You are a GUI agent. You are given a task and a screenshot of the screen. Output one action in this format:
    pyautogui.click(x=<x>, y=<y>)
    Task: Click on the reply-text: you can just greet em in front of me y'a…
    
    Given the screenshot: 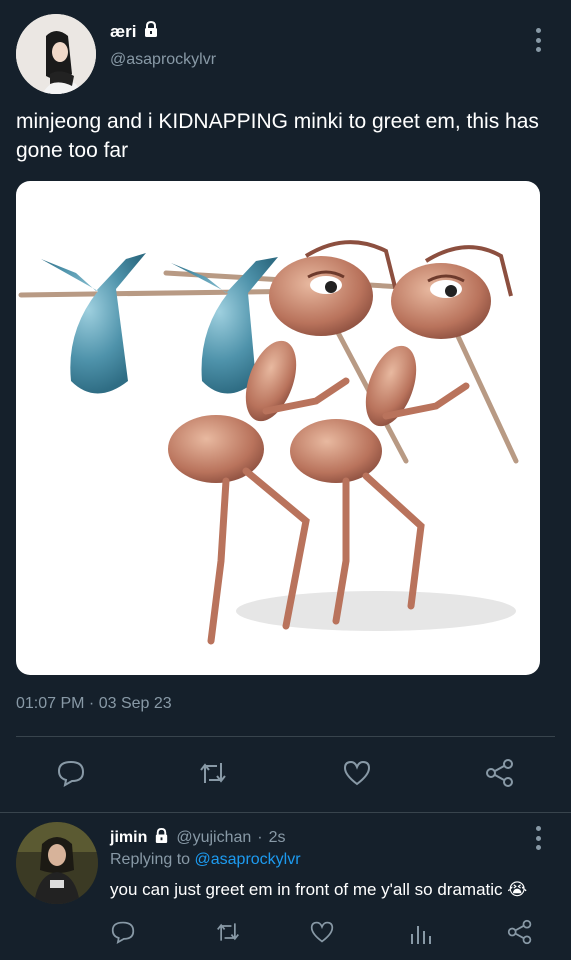 What is the action you would take?
    pyautogui.click(x=319, y=889)
    